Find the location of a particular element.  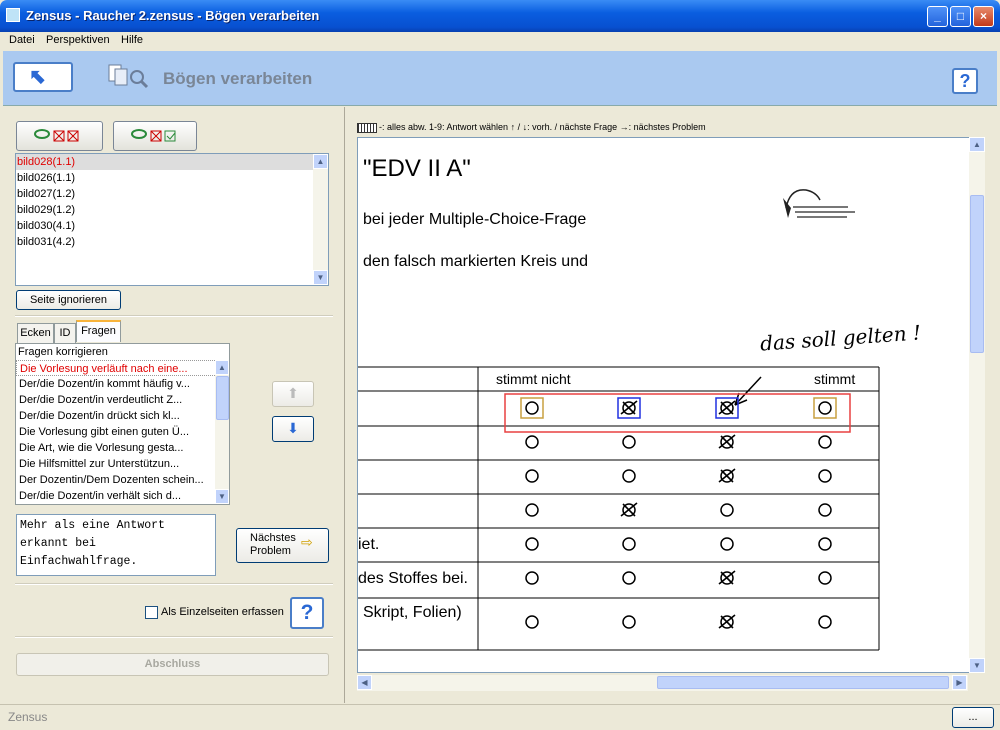

toolbar-button-view-delete is located at coordinates (59, 136).